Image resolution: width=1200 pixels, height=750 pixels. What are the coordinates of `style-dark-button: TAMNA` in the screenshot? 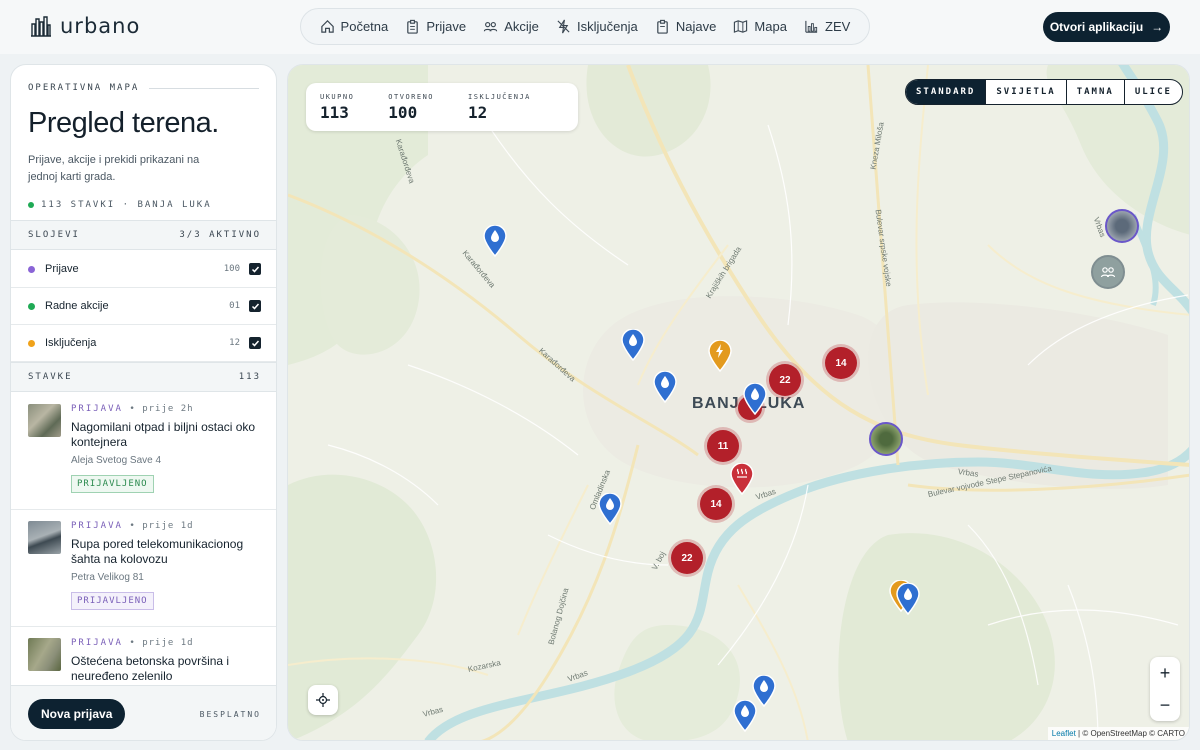 It's located at (1096, 92).